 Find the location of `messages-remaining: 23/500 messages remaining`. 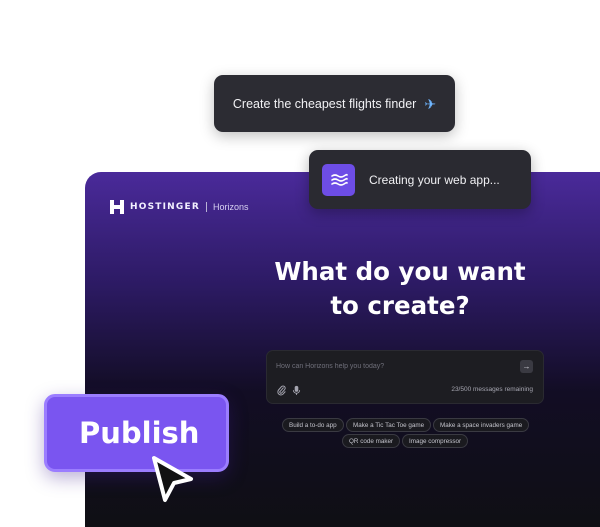

messages-remaining: 23/500 messages remaining is located at coordinates (492, 389).